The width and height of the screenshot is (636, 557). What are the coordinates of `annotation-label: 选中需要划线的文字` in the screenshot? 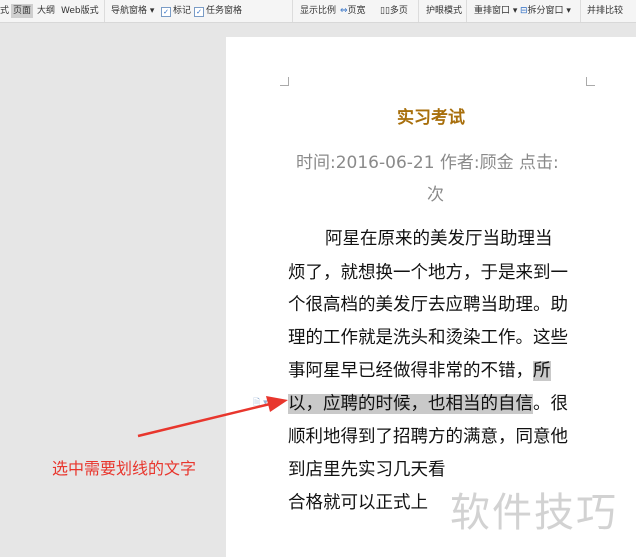 It's located at (124, 468).